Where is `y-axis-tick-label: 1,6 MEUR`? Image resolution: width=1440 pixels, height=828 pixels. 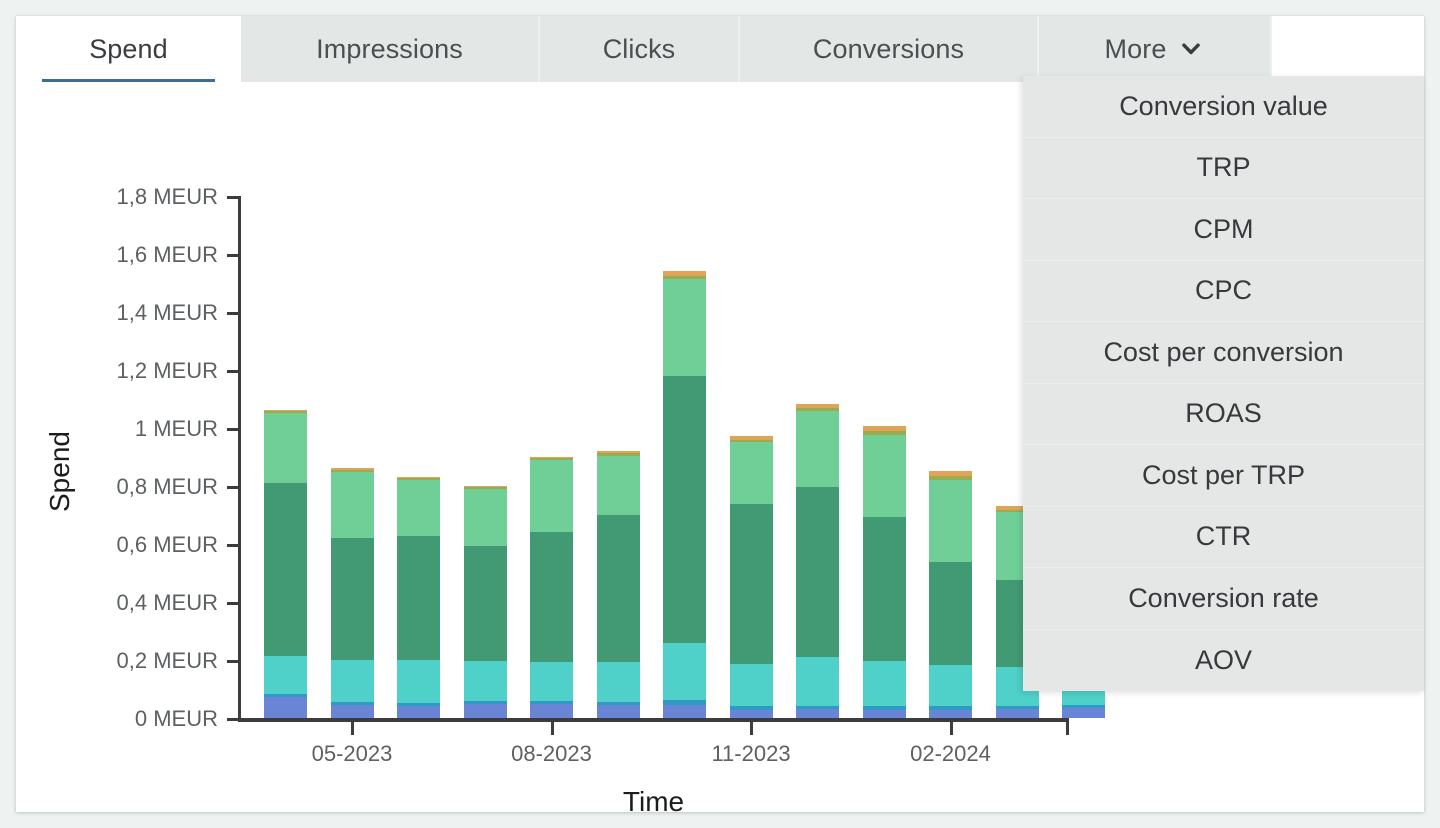 y-axis-tick-label: 1,6 MEUR is located at coordinates (167, 254).